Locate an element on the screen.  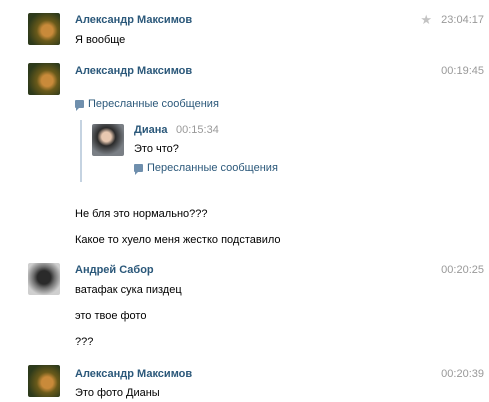
message-text: Я вообще is located at coordinates (100, 40).